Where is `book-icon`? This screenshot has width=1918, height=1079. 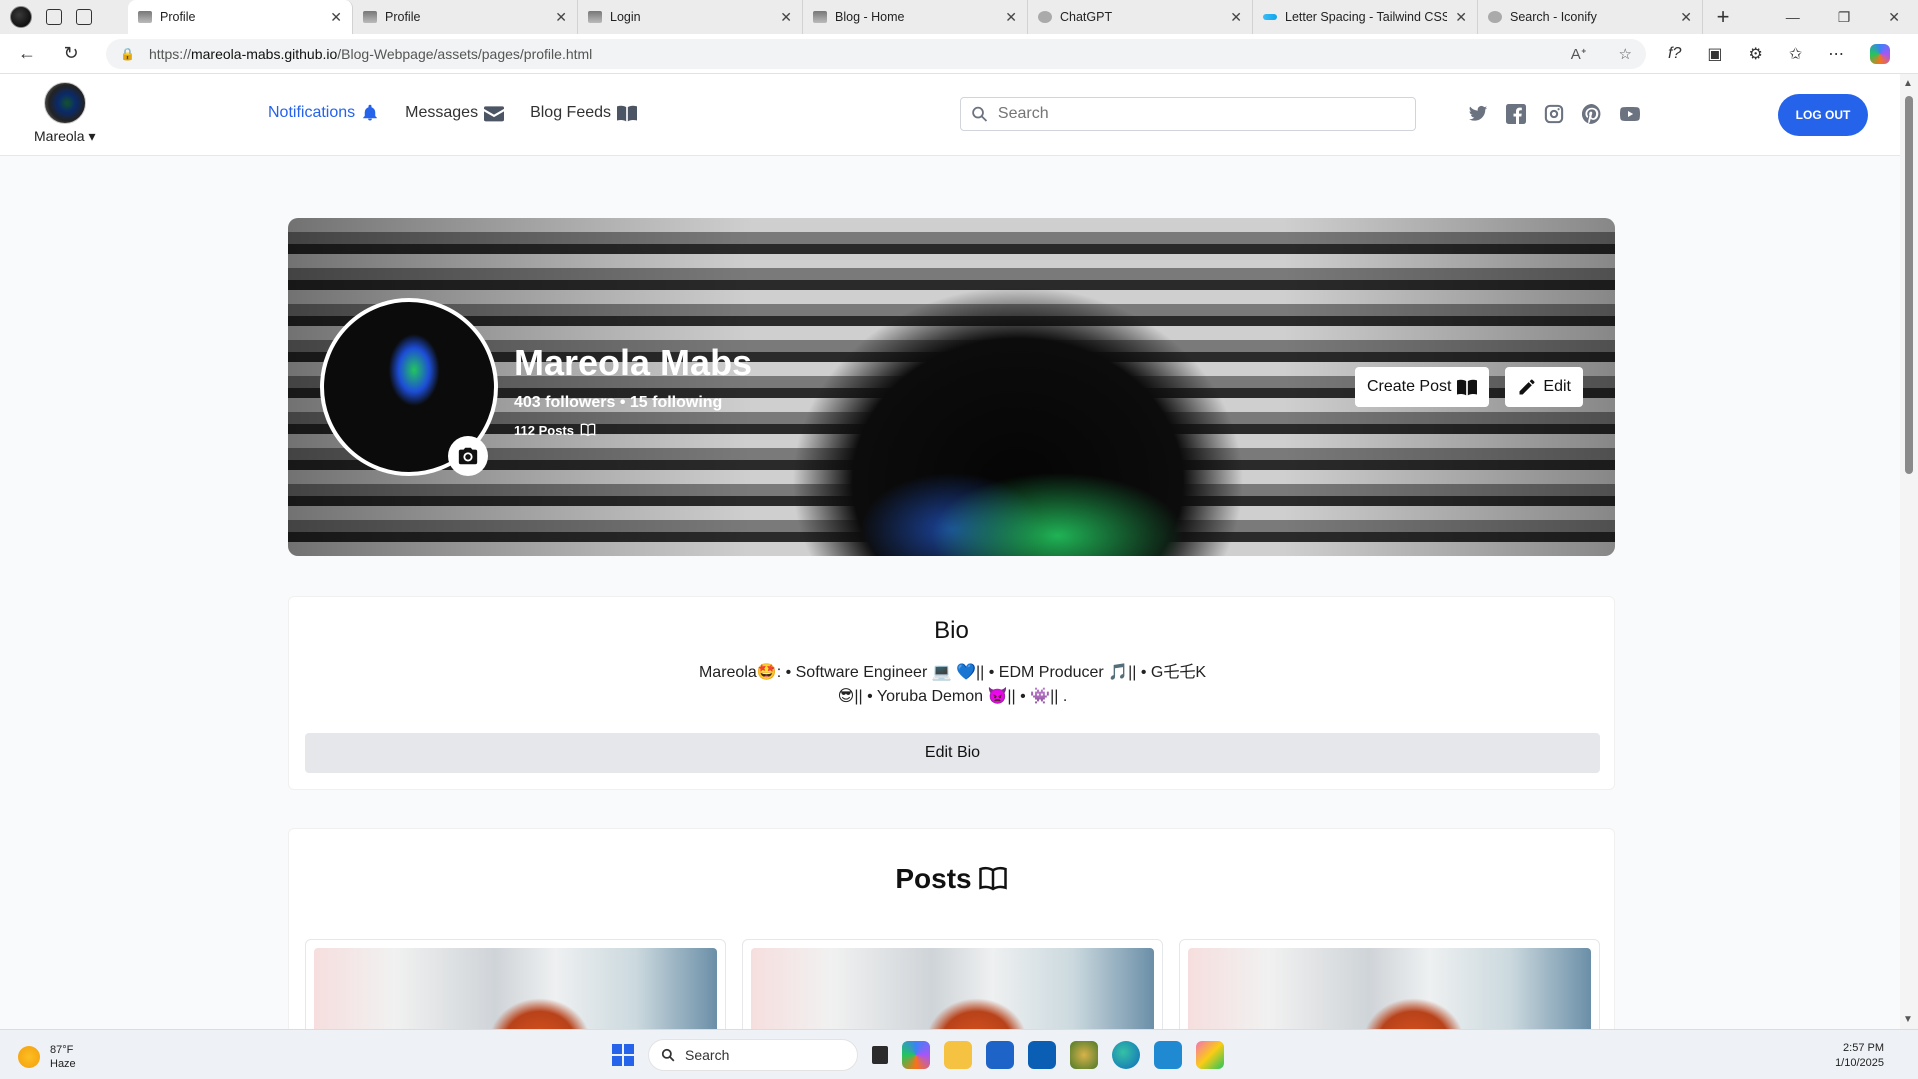 book-icon is located at coordinates (627, 113).